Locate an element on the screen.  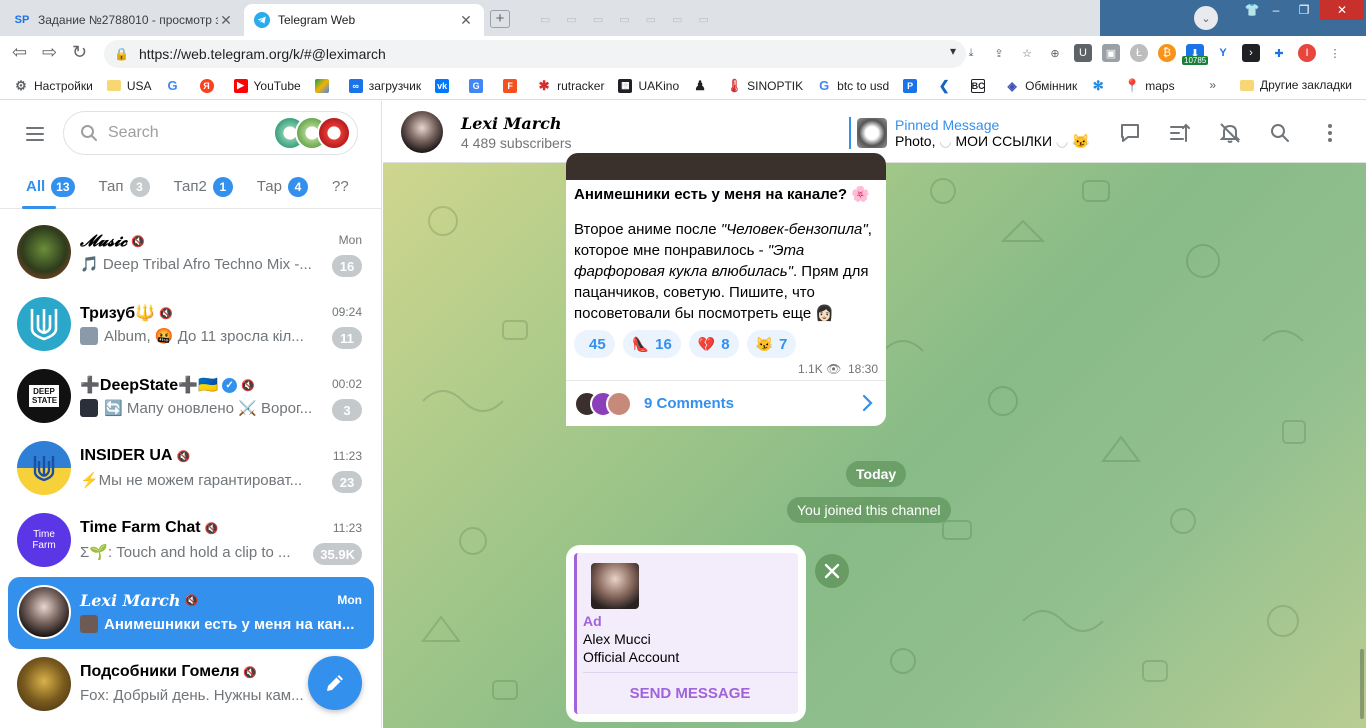
new-tab-button: + is located at coordinates (500, 19).